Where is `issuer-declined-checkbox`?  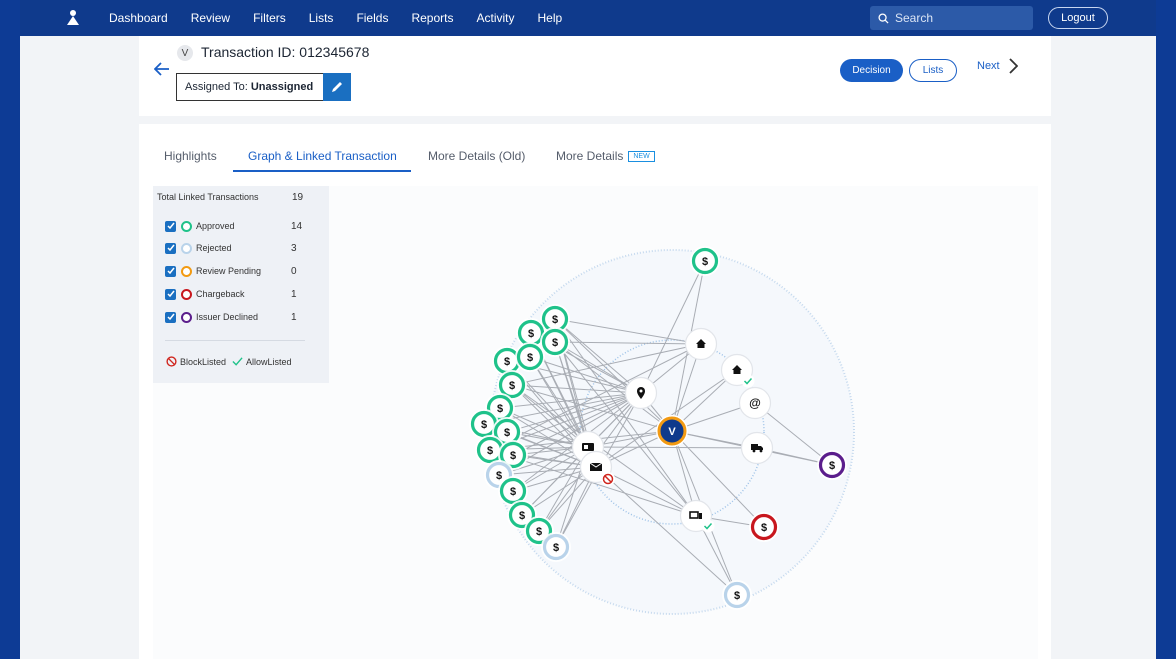 issuer-declined-checkbox is located at coordinates (170, 317).